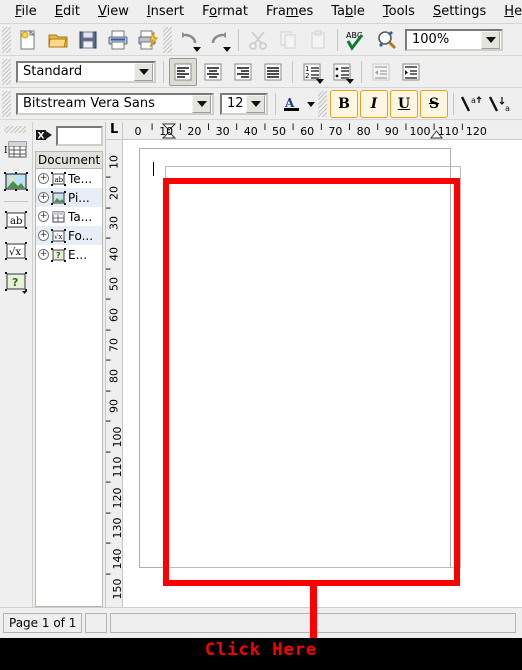  What do you see at coordinates (508, 11) in the screenshot?
I see `menu-help: Help` at bounding box center [508, 11].